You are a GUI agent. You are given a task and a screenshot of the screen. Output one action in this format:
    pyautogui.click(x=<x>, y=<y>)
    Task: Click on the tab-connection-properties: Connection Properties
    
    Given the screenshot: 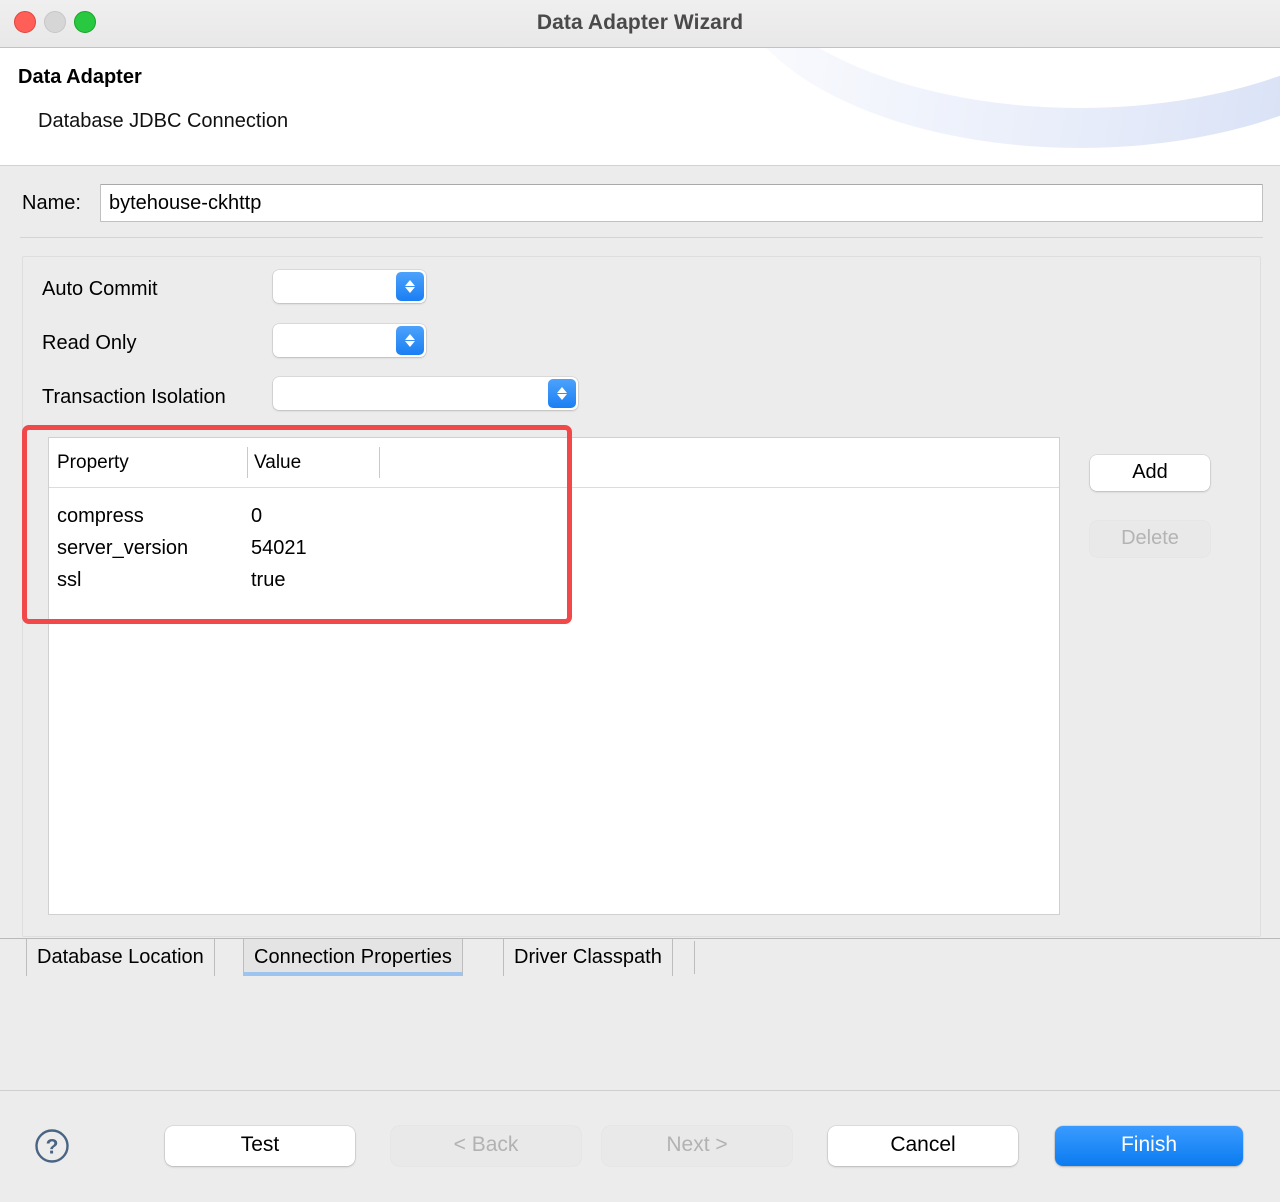 What is the action you would take?
    pyautogui.click(x=353, y=957)
    